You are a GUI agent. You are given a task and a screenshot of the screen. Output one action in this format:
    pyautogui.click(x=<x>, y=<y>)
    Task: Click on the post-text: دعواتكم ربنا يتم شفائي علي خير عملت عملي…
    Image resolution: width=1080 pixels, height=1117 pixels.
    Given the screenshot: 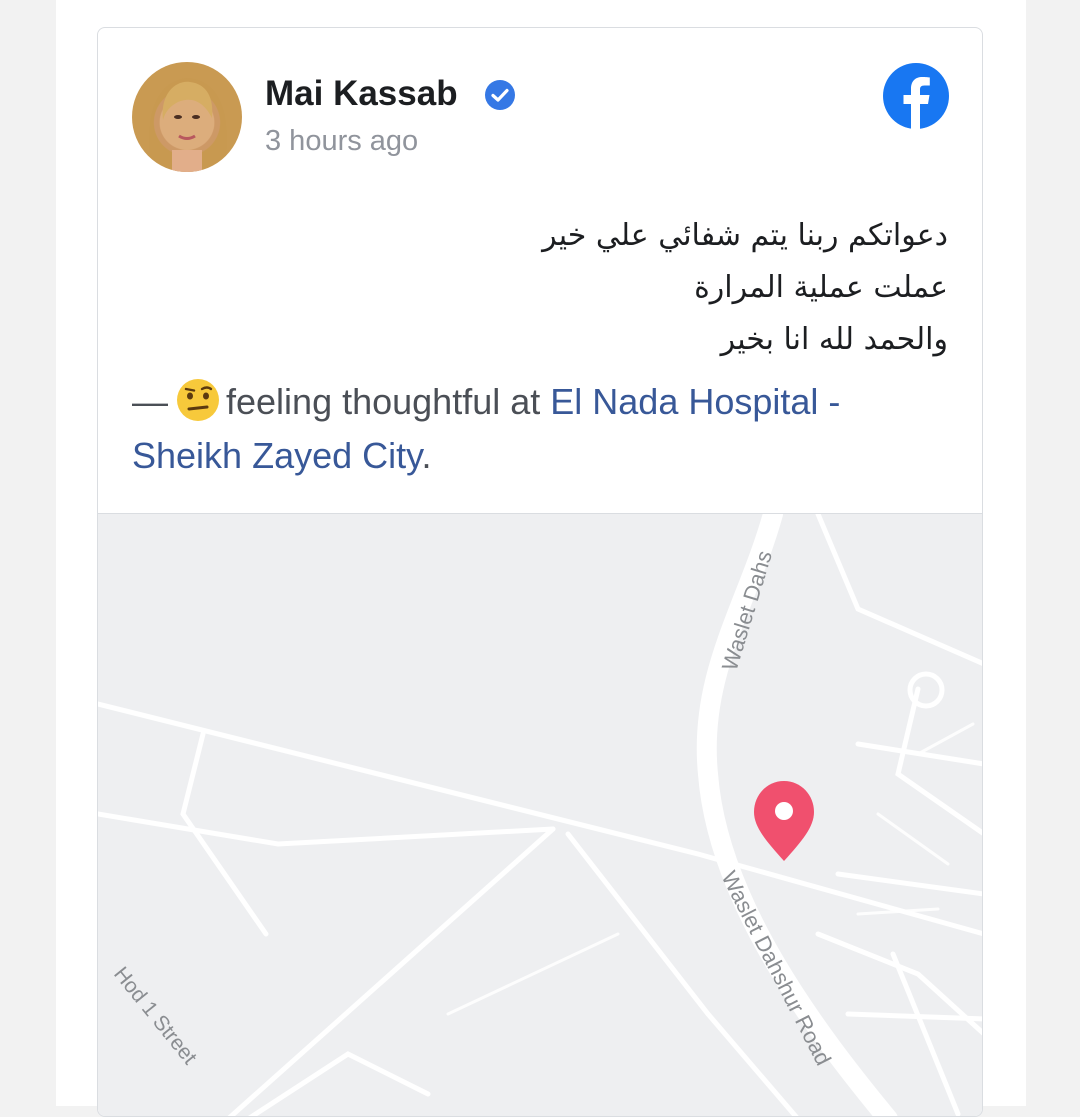 What is the action you would take?
    pyautogui.click(x=598, y=288)
    